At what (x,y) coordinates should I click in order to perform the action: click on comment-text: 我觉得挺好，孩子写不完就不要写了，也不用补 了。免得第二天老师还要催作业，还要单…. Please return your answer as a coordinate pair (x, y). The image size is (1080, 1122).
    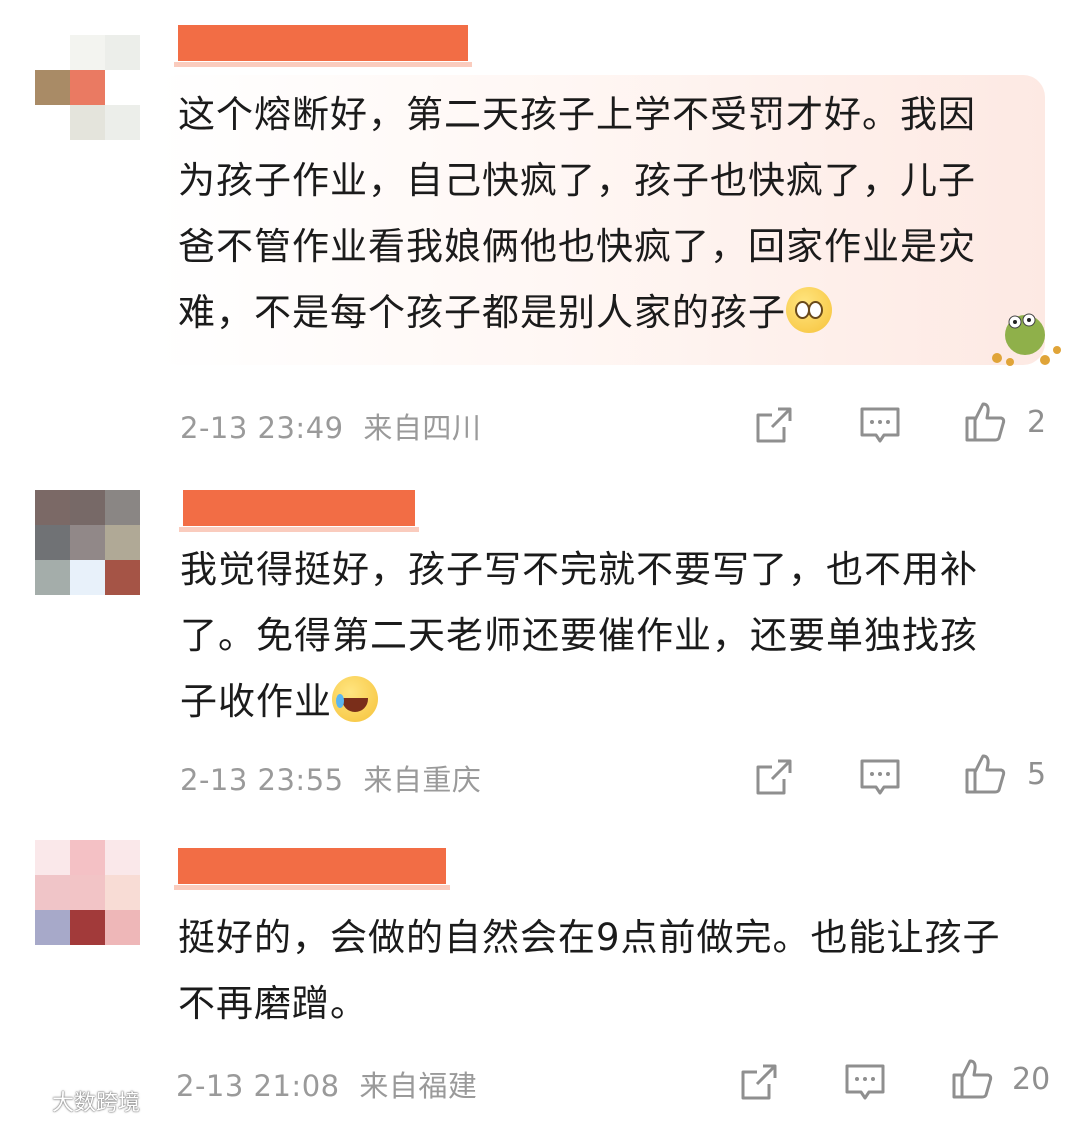
    Looking at the image, I should click on (610, 636).